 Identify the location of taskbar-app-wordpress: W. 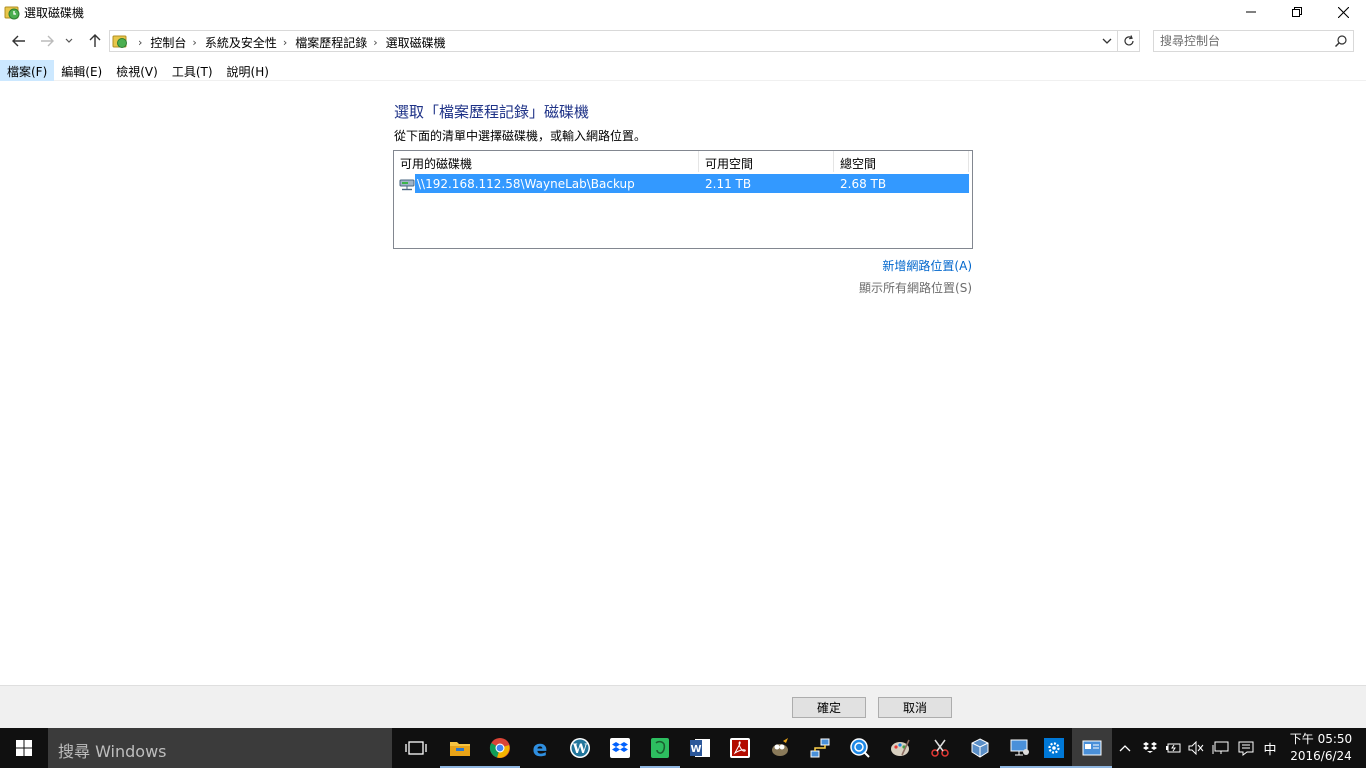
(580, 748).